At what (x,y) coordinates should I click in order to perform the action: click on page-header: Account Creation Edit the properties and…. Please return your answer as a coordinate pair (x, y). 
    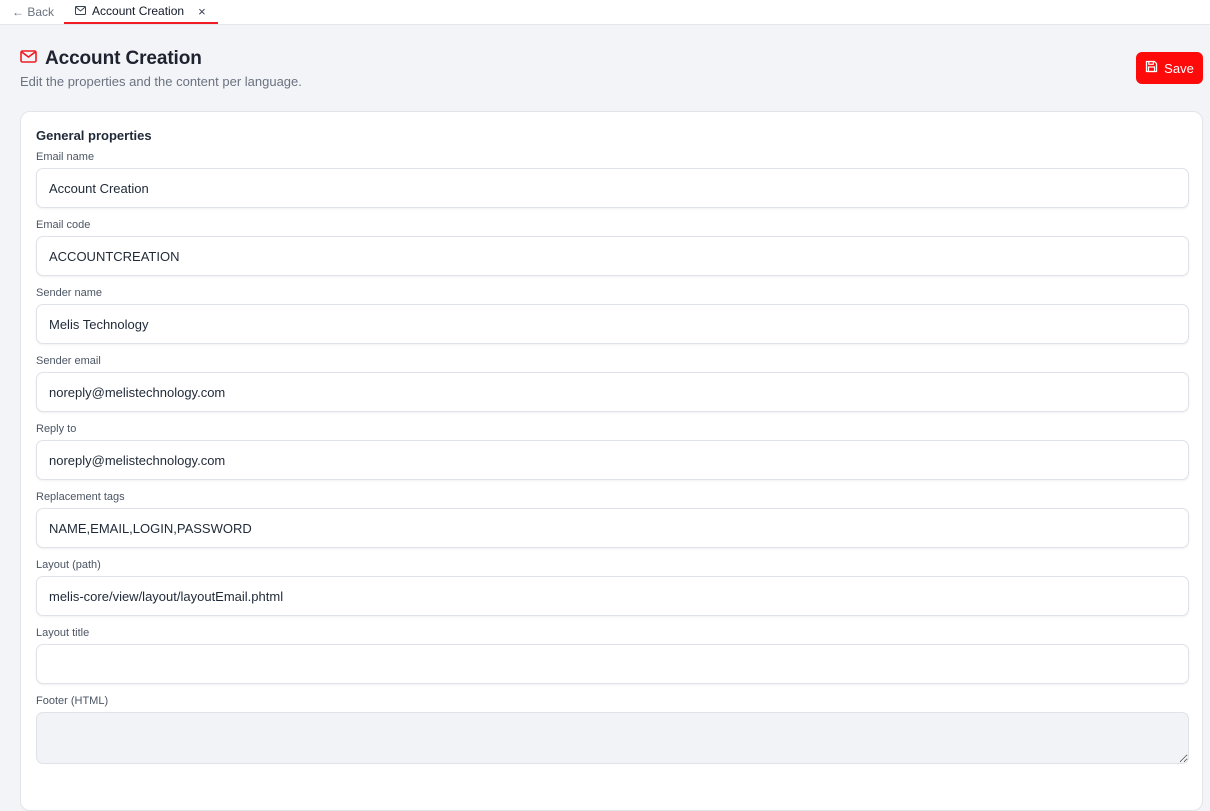
    Looking at the image, I should click on (611, 68).